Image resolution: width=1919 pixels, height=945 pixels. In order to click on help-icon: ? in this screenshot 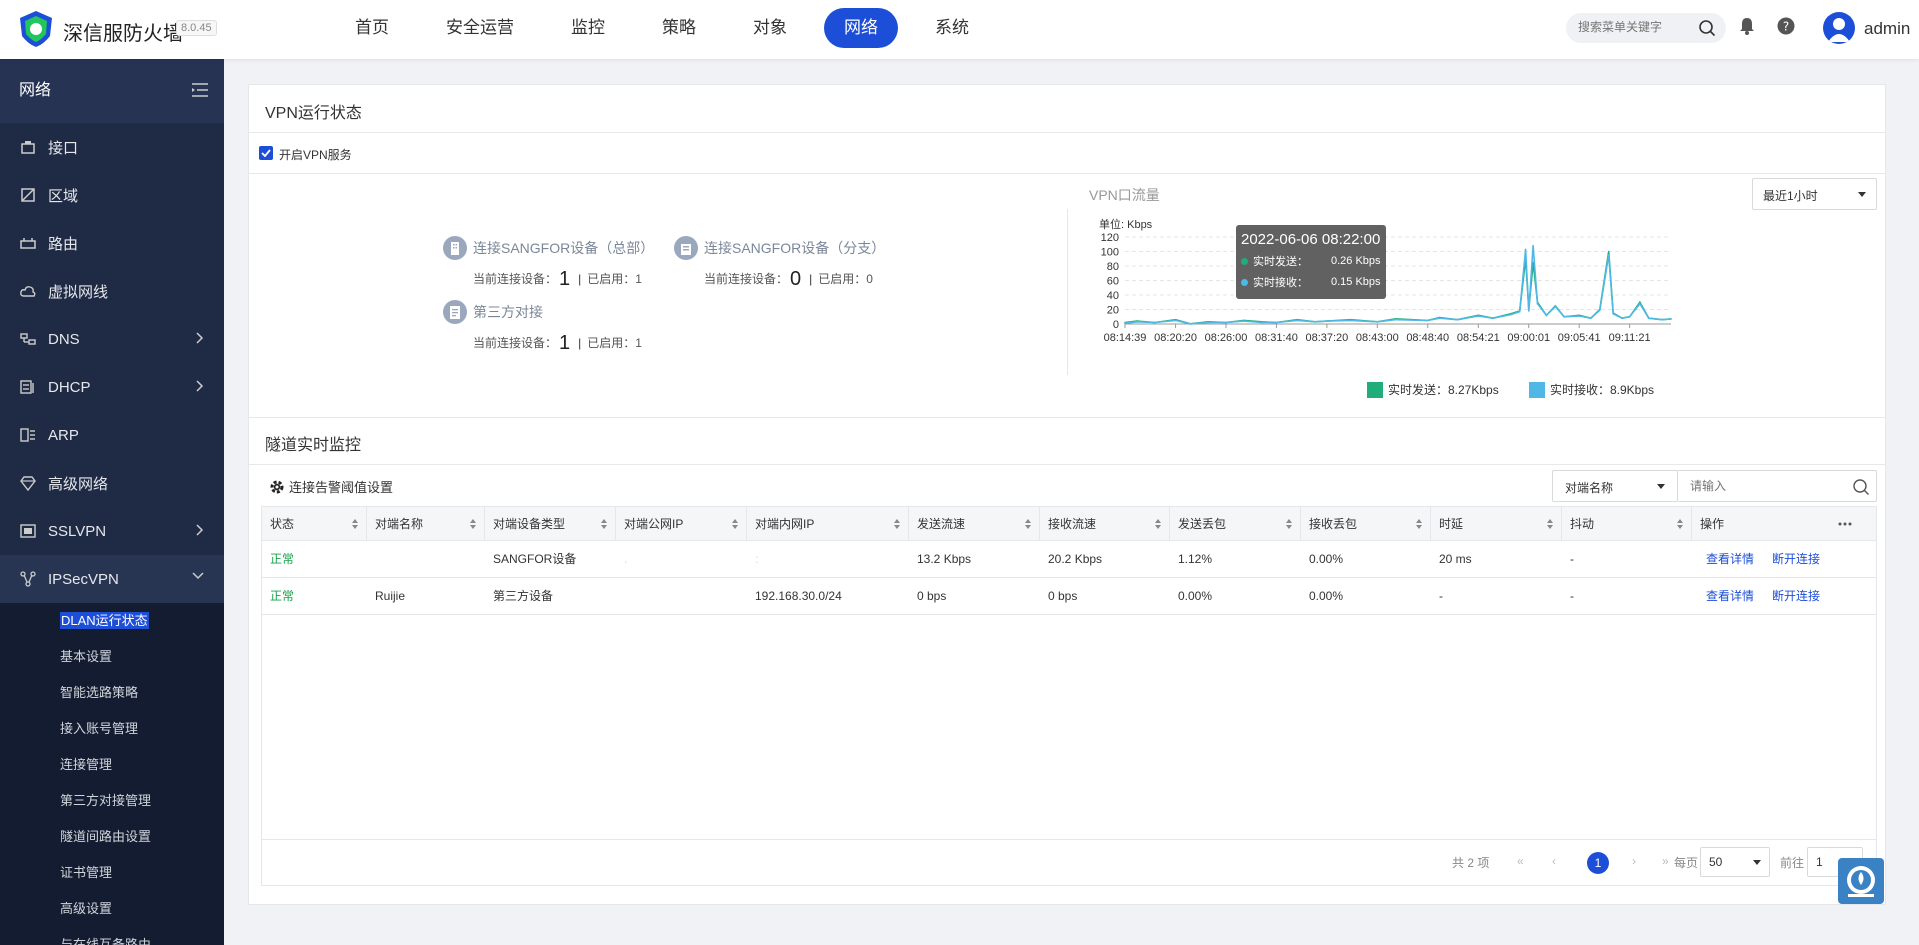, I will do `click(1786, 26)`.